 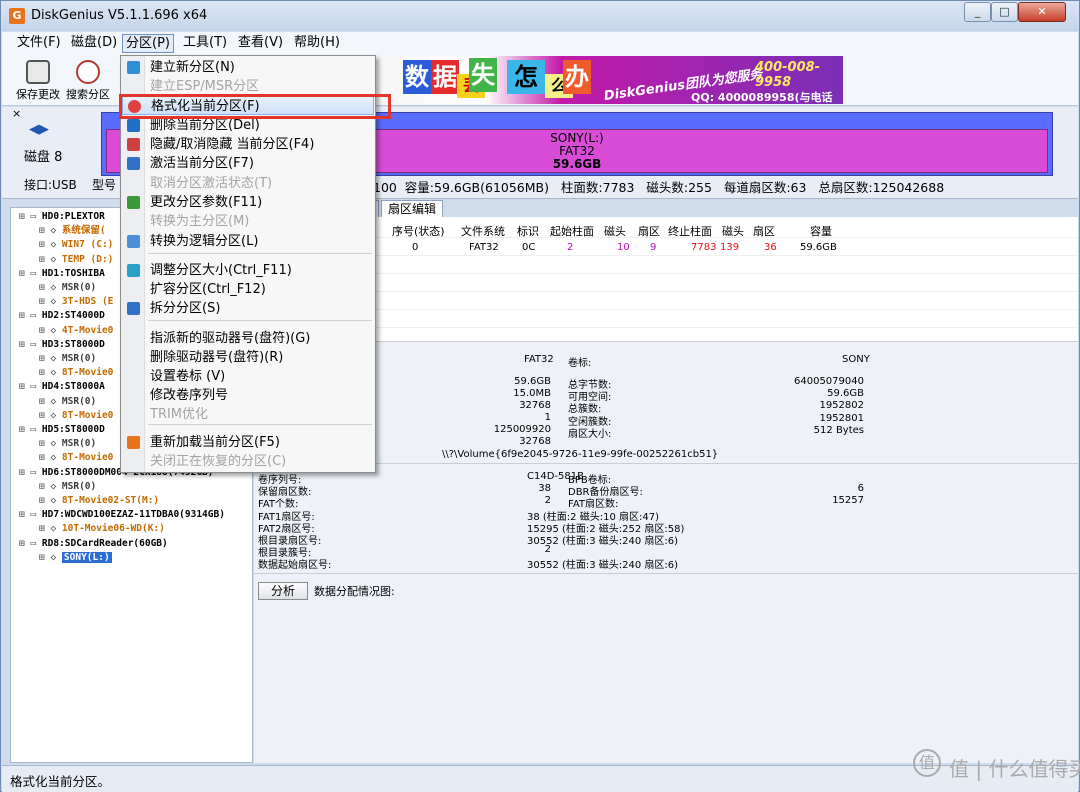 What do you see at coordinates (248, 144) in the screenshot?
I see `menu-item: 隐藏/取消隐藏 当前分区(F4)` at bounding box center [248, 144].